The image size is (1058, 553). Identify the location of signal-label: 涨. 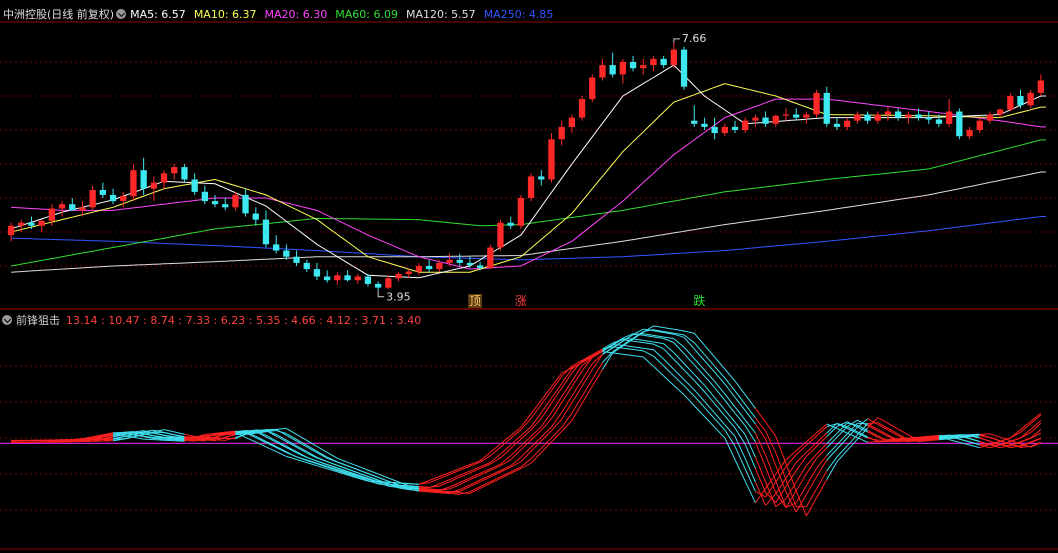
(521, 300).